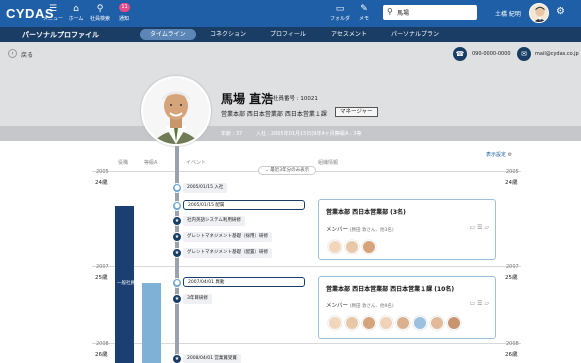  Describe the element at coordinates (557, 54) in the screenshot. I see `mail-address: mail@cydas.co.jp` at that location.